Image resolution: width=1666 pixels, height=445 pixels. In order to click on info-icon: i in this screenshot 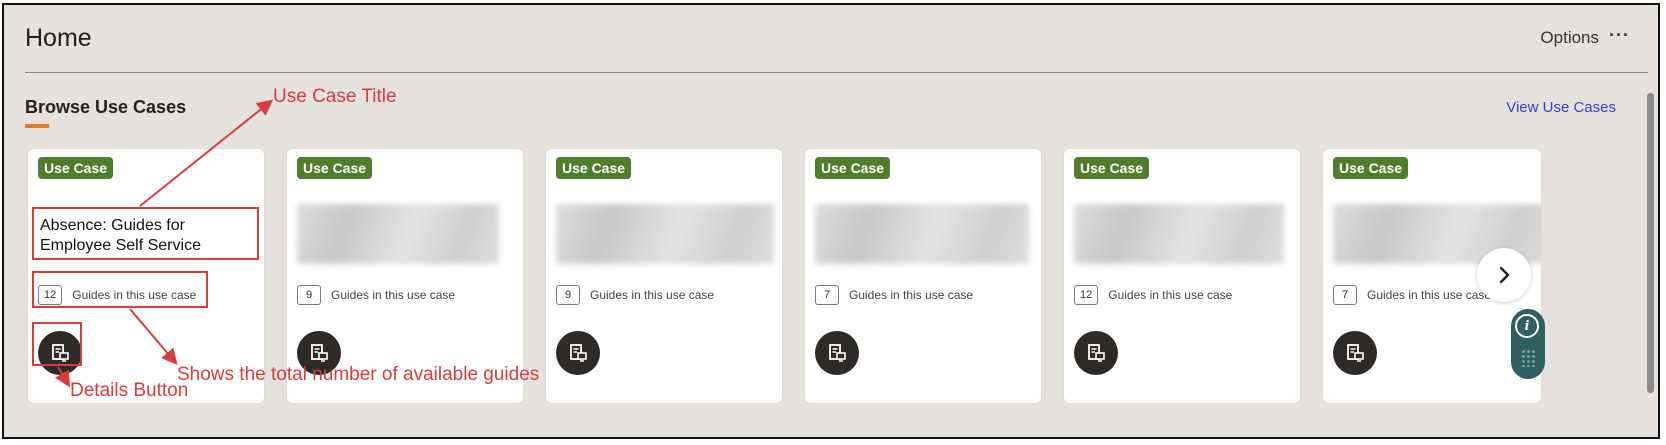, I will do `click(1527, 326)`.